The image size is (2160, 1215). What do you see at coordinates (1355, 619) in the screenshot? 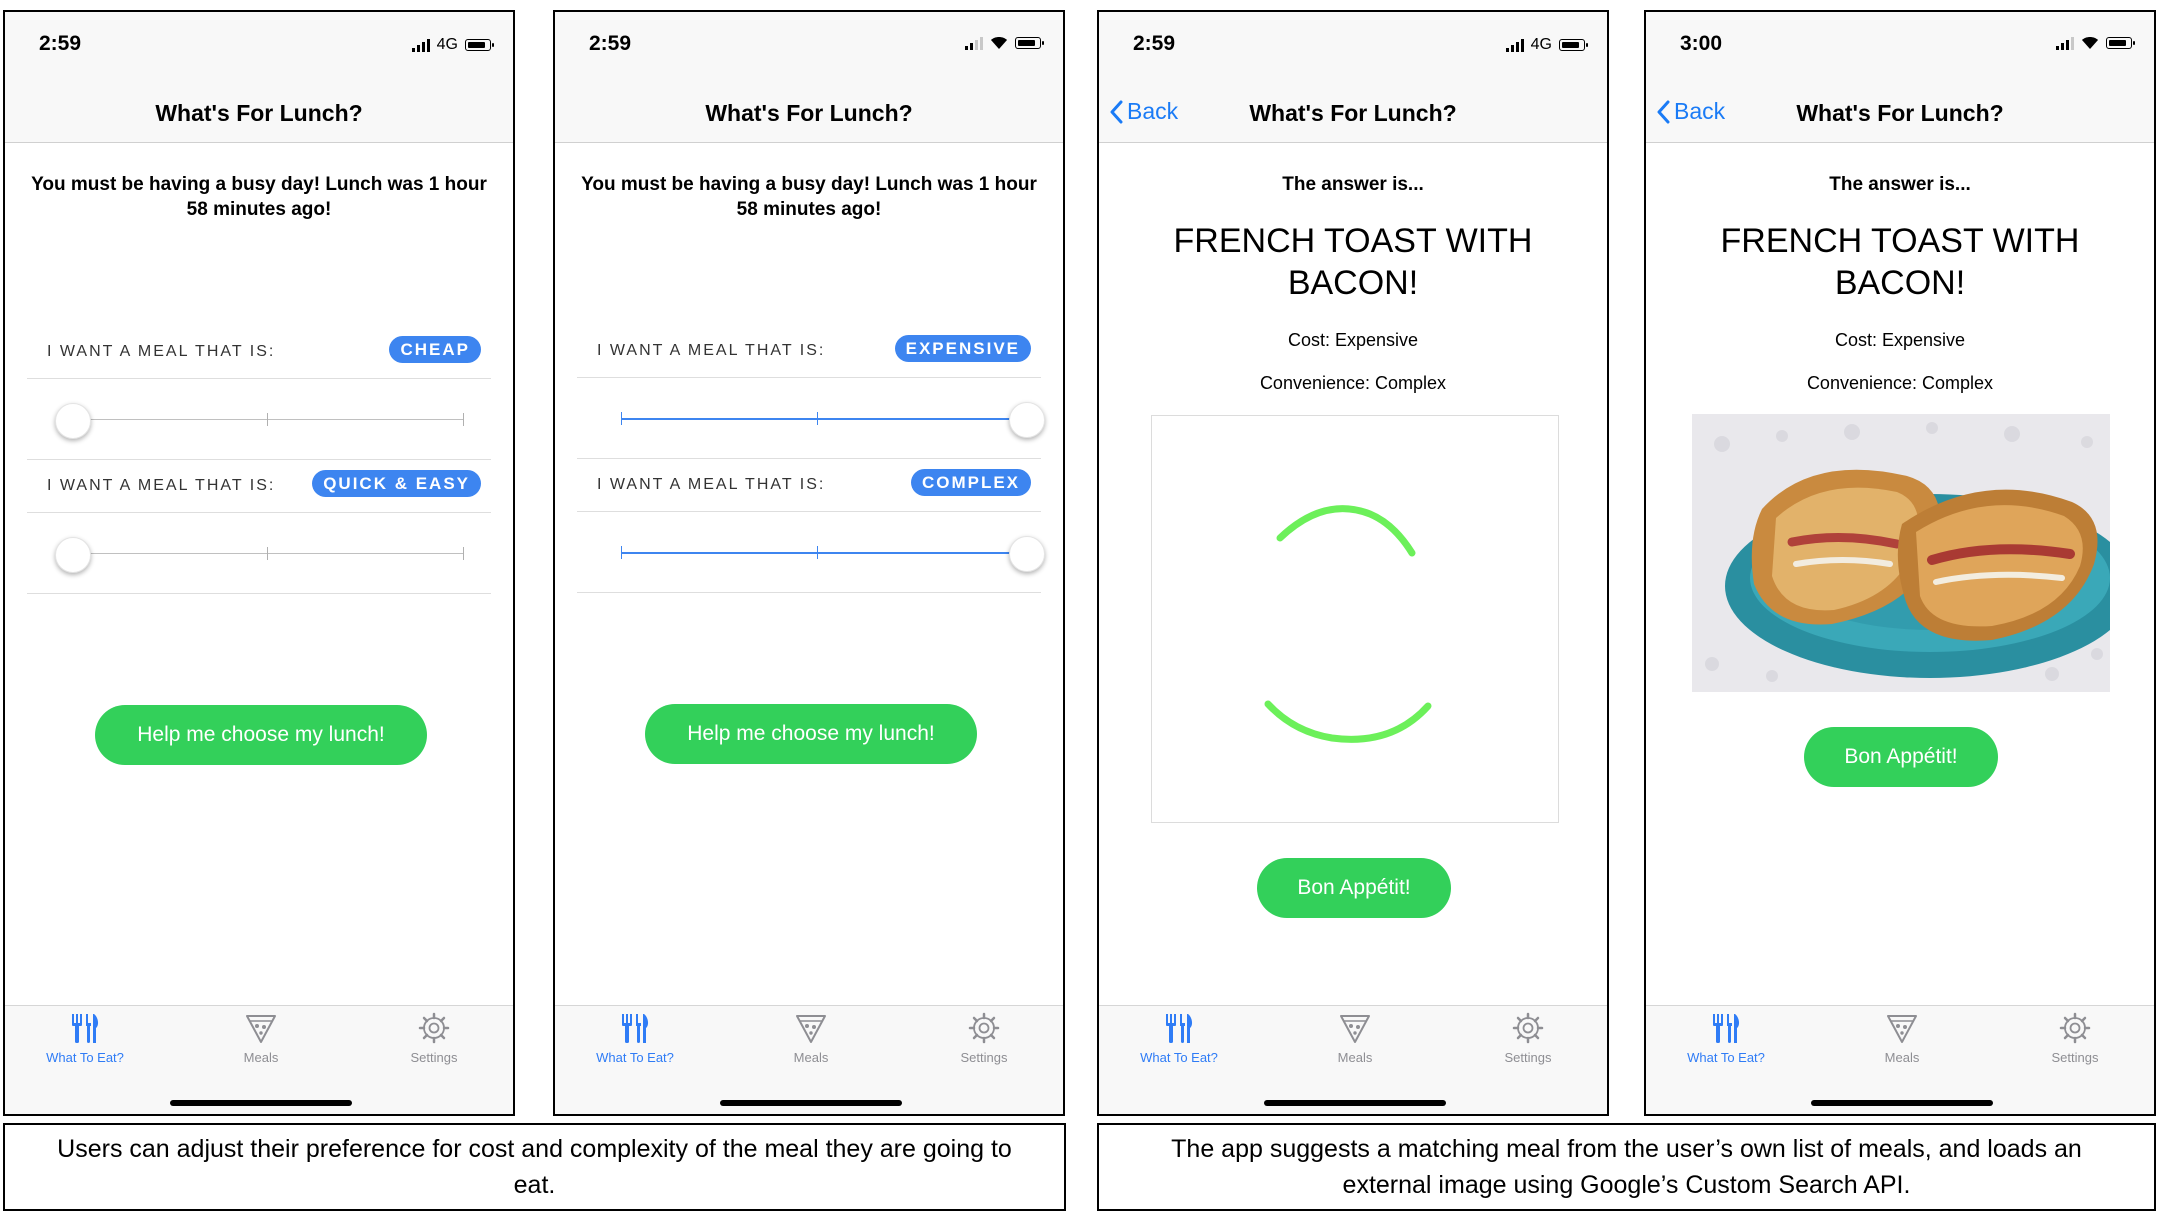
I see `image-placeholder` at bounding box center [1355, 619].